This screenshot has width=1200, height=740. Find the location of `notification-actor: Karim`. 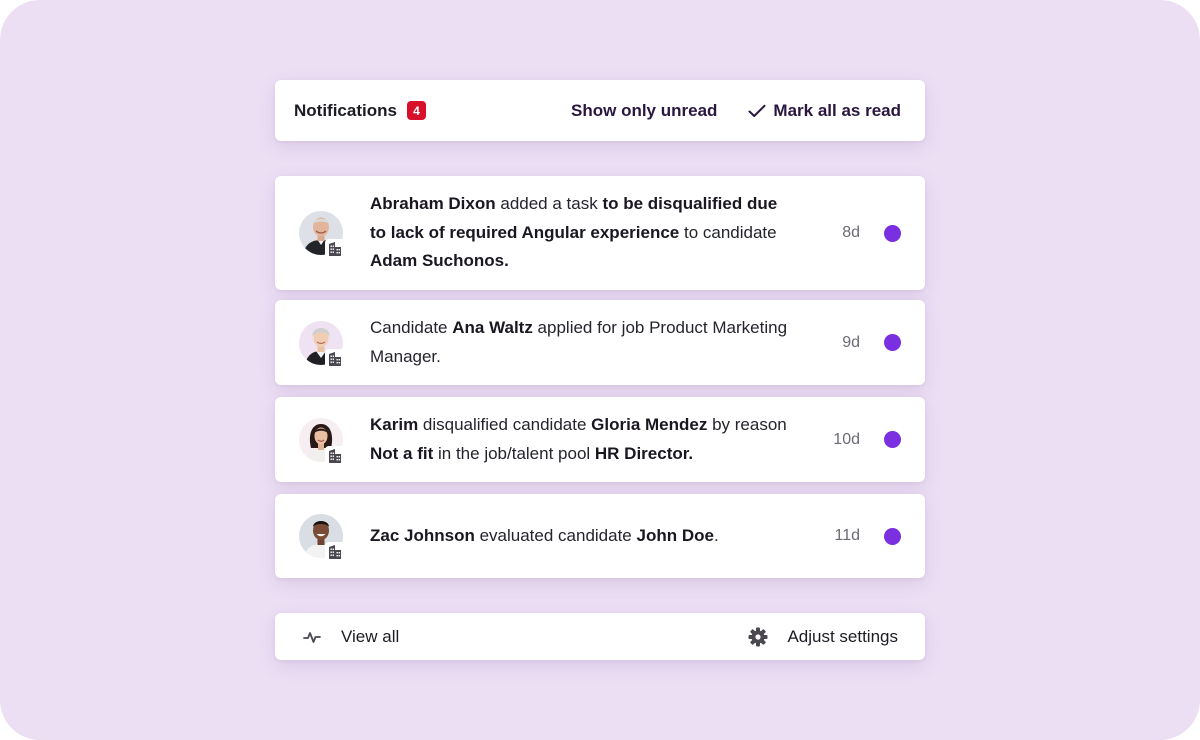

notification-actor: Karim is located at coordinates (394, 424).